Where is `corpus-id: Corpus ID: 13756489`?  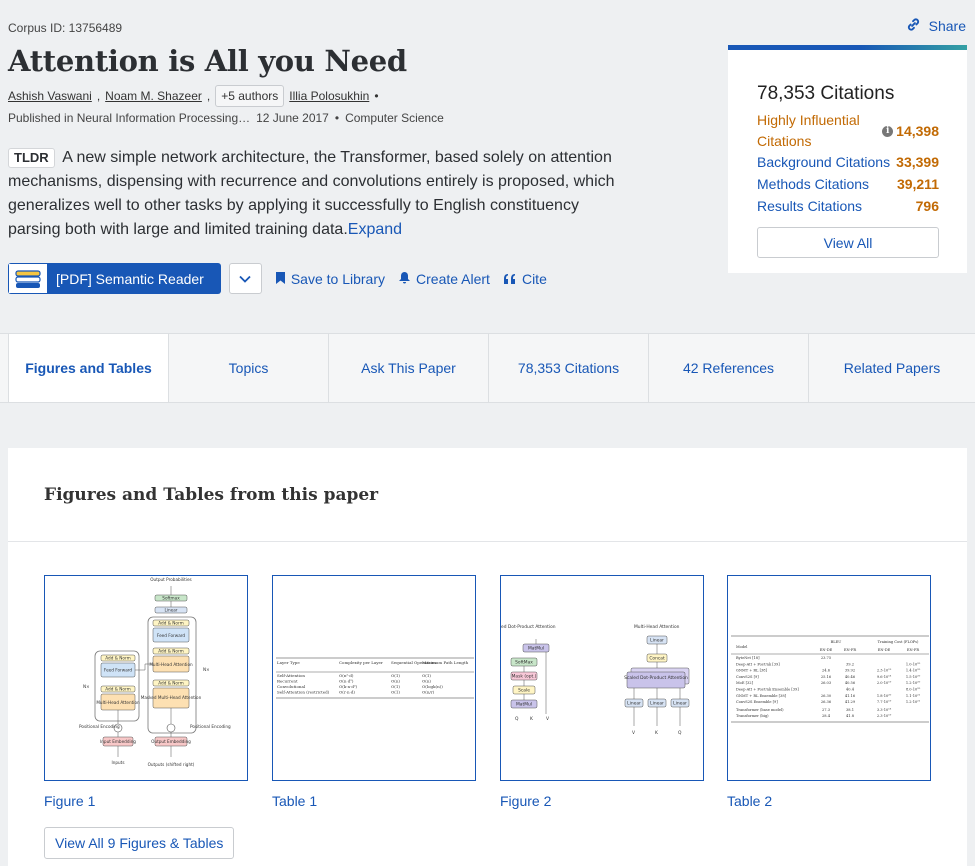 corpus-id: Corpus ID: 13756489 is located at coordinates (65, 28).